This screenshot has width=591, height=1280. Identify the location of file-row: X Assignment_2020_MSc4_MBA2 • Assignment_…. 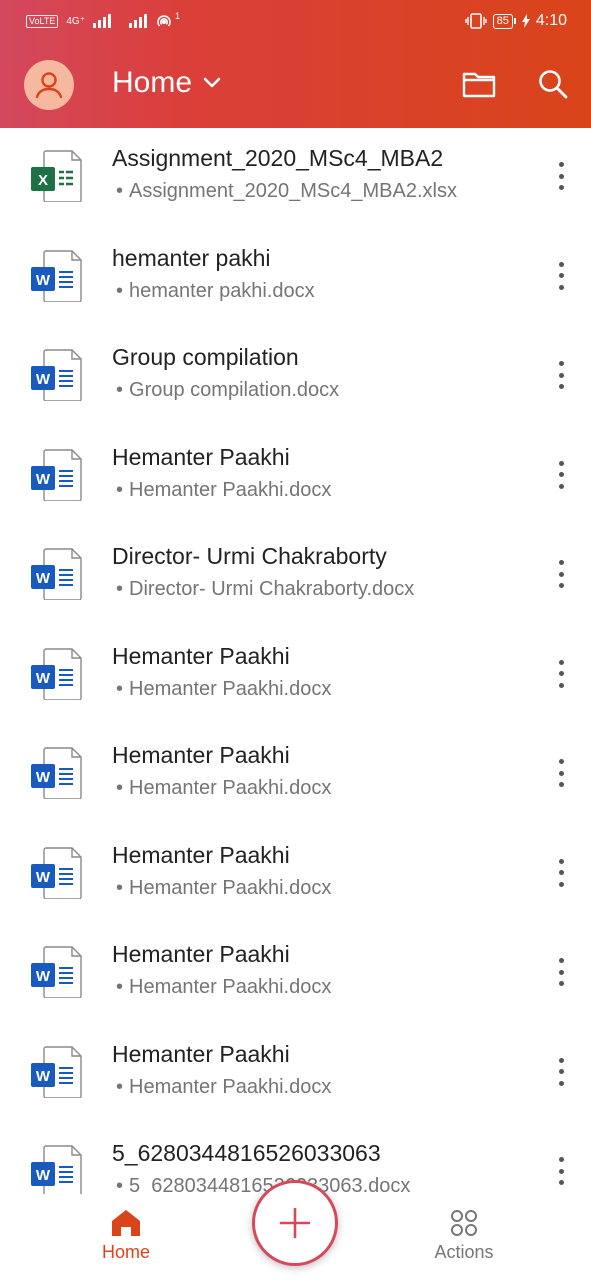
(295, 178).